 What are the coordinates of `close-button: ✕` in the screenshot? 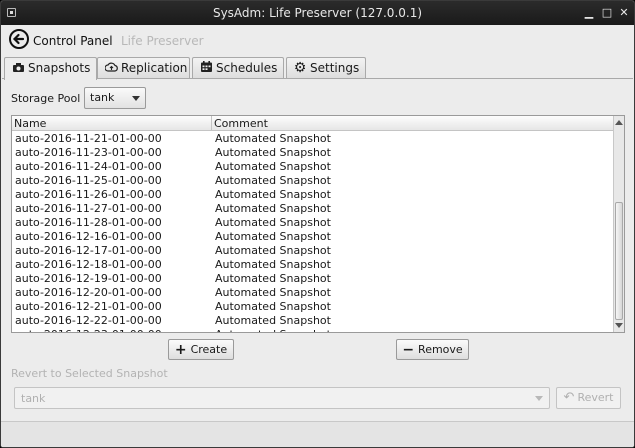 It's located at (624, 13).